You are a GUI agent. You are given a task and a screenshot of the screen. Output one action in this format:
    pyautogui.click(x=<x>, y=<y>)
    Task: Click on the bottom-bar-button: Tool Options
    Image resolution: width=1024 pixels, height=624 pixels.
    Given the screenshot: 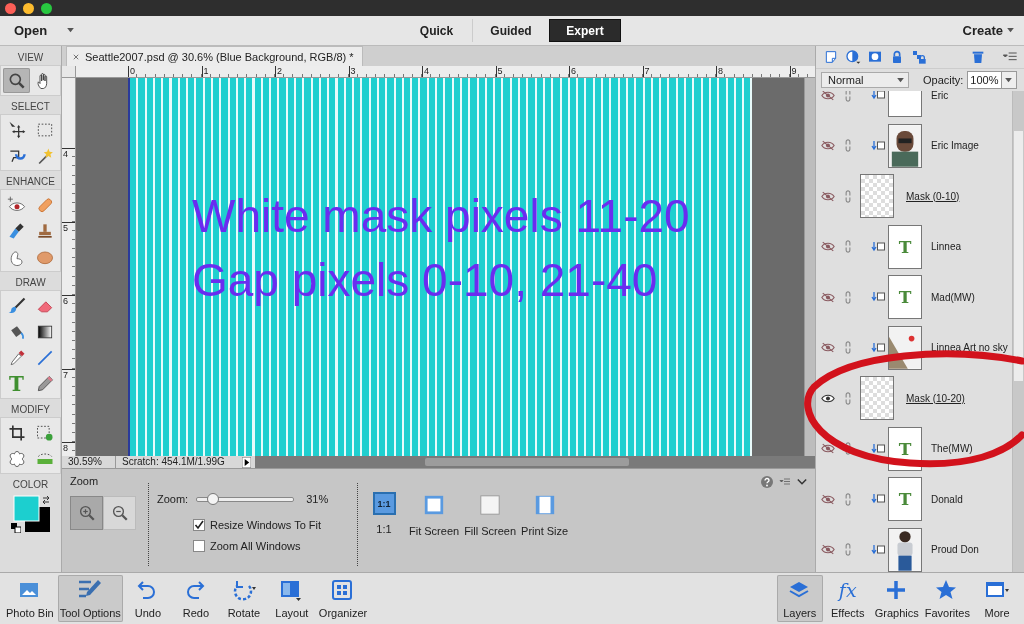 What is the action you would take?
    pyautogui.click(x=90, y=598)
    